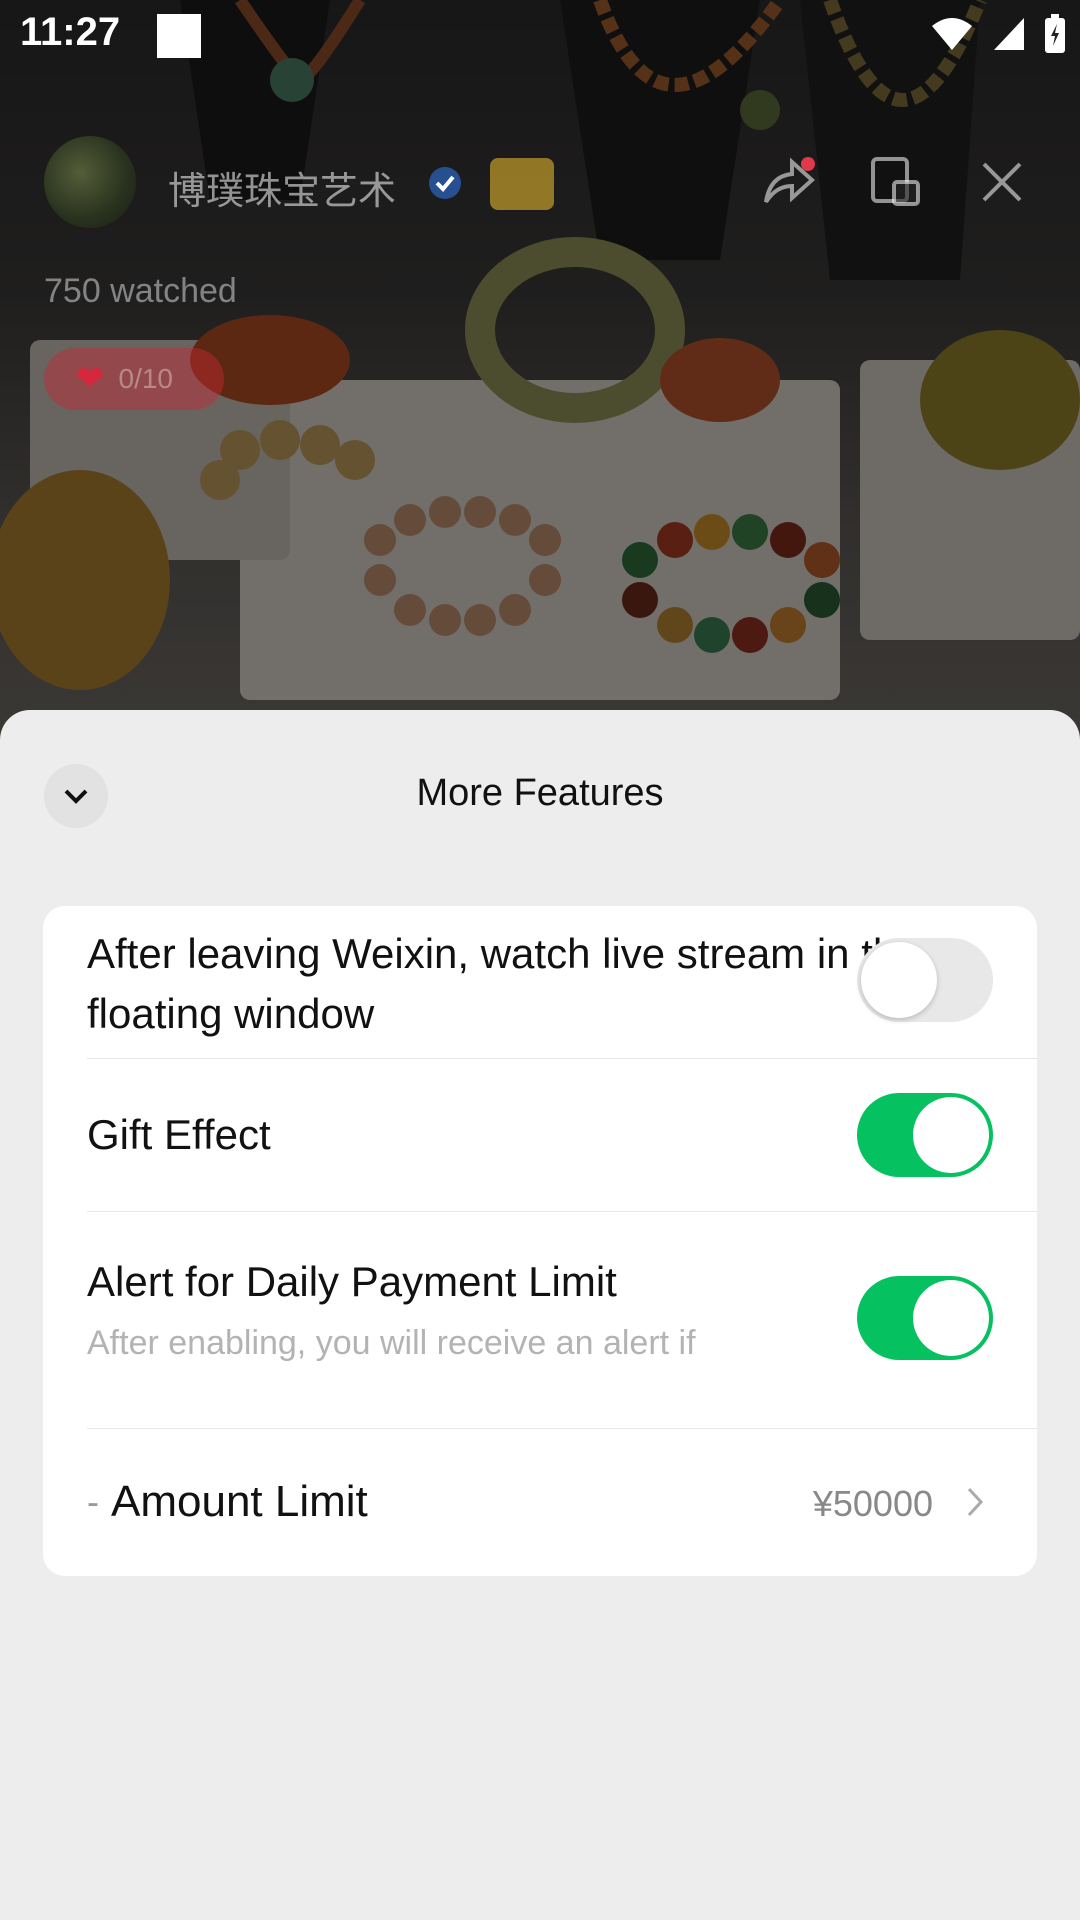 This screenshot has height=1920, width=1080. I want to click on chevron-right-icon, so click(975, 1502).